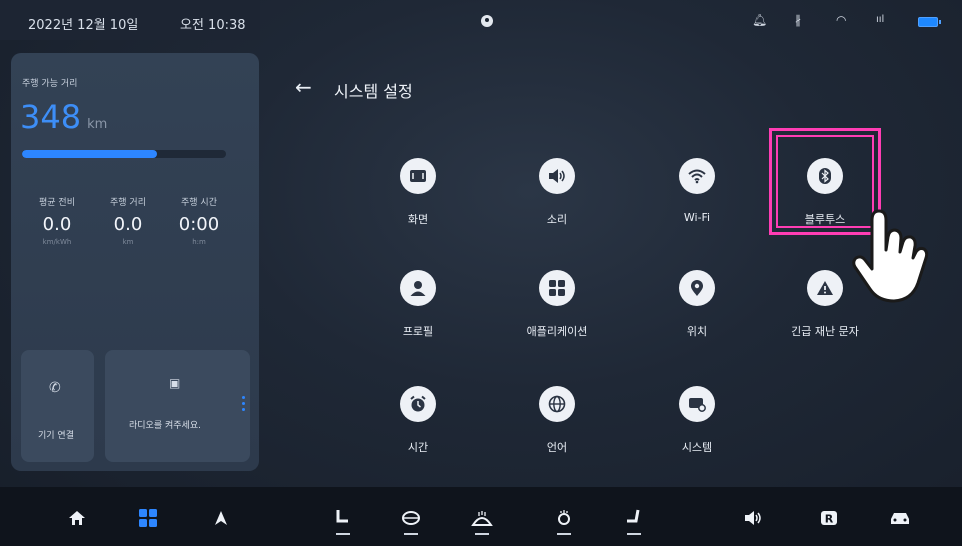 The height and width of the screenshot is (546, 962). What do you see at coordinates (557, 176) in the screenshot?
I see `speaker-icon` at bounding box center [557, 176].